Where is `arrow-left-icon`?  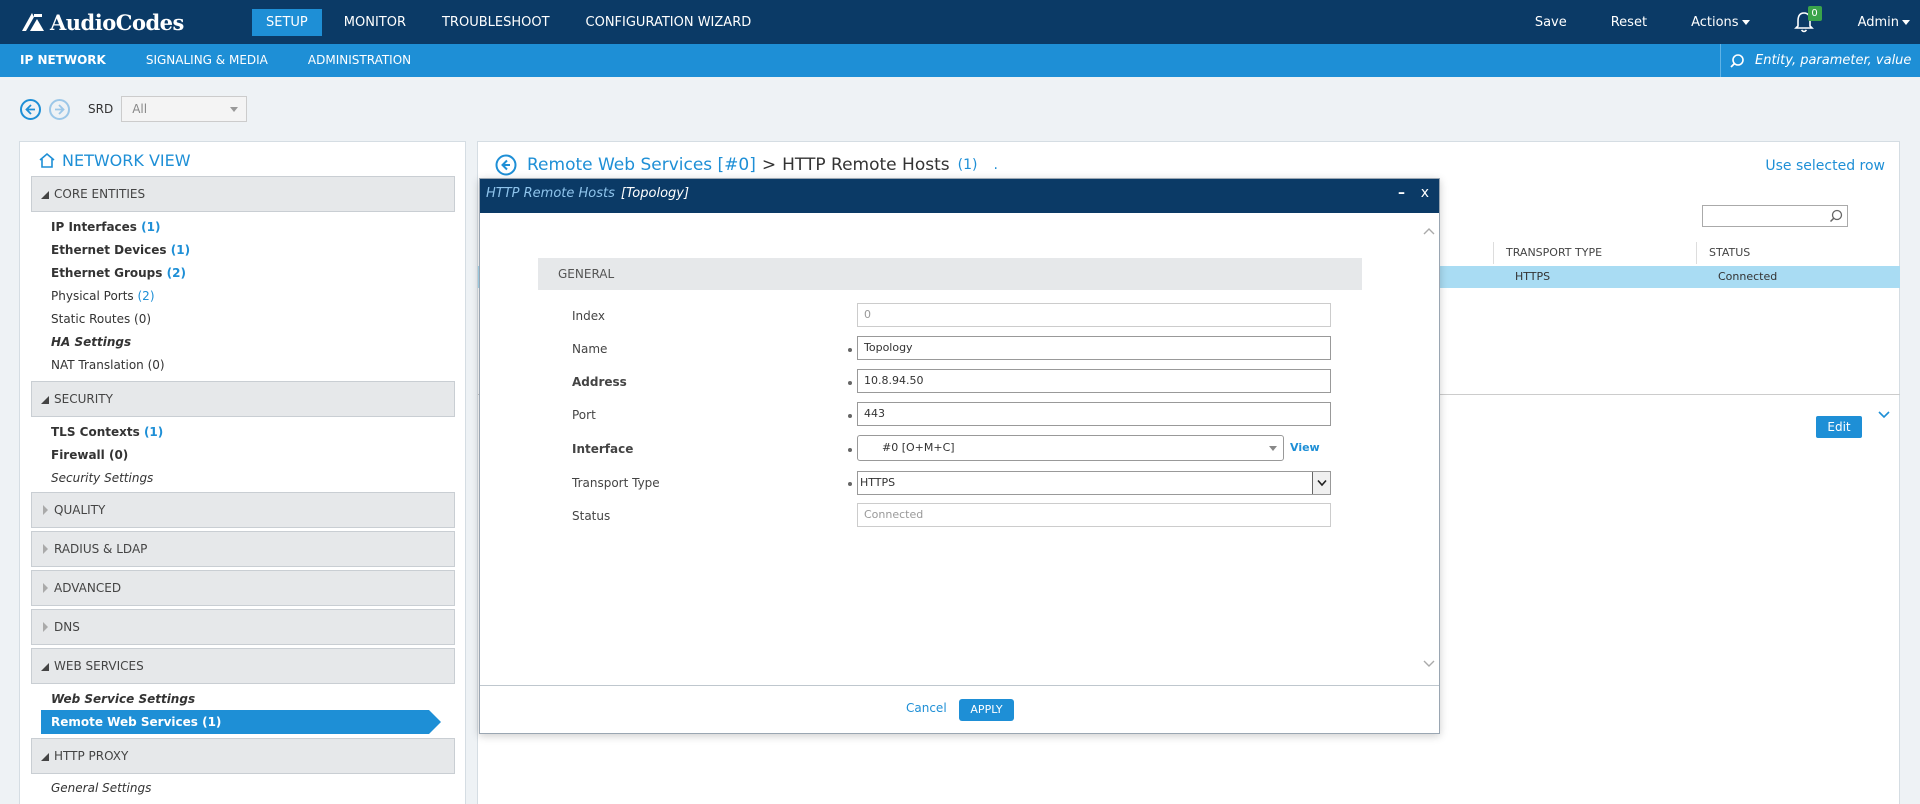
arrow-left-icon is located at coordinates (30, 109).